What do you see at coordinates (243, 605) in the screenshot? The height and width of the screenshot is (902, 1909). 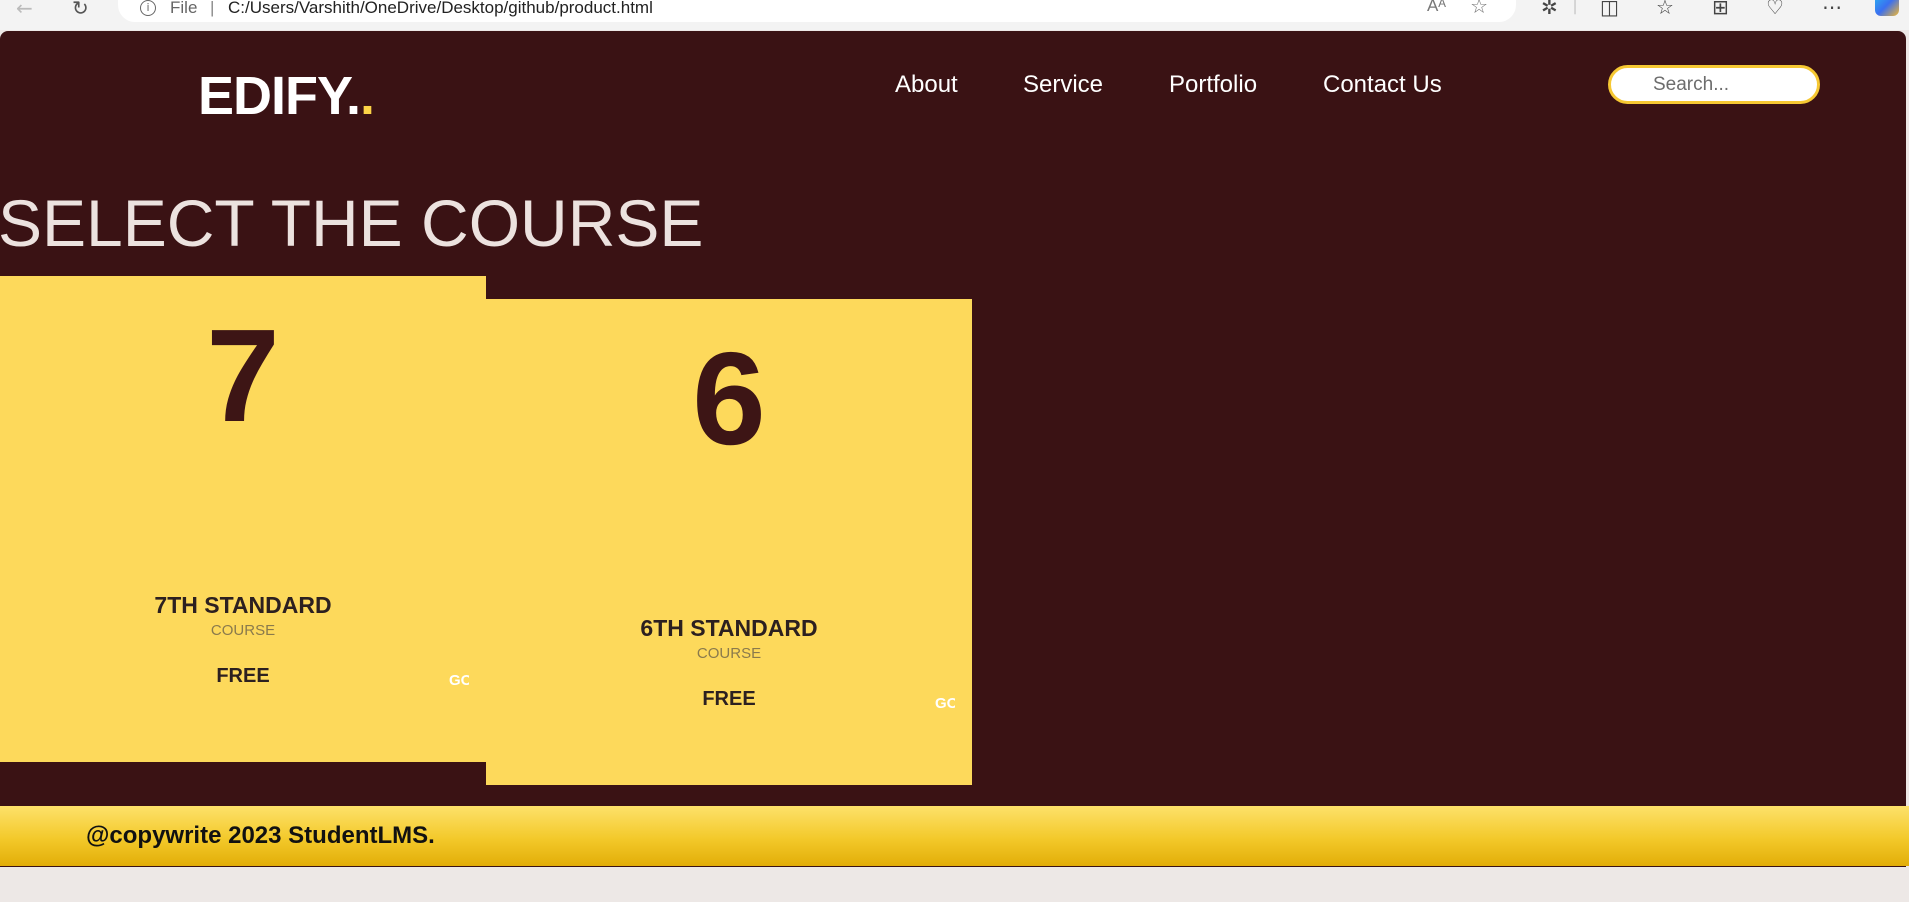 I see `course-title: 7TH STANDARD` at bounding box center [243, 605].